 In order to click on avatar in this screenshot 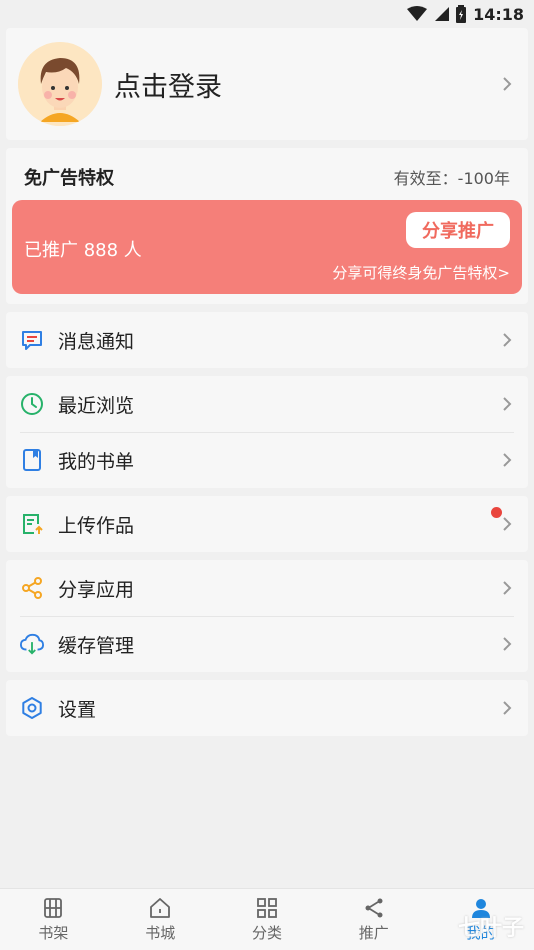, I will do `click(60, 84)`.